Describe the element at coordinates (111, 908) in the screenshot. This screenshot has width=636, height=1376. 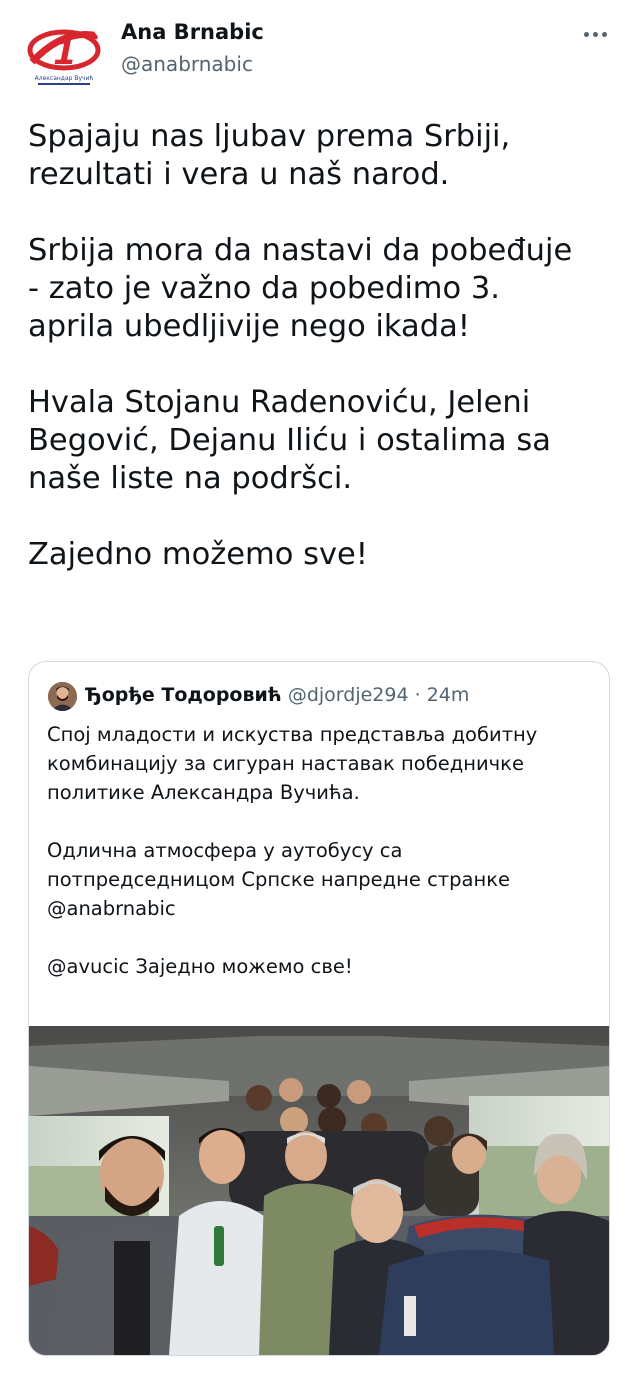
I see `quote-line: @anabrnabic` at that location.